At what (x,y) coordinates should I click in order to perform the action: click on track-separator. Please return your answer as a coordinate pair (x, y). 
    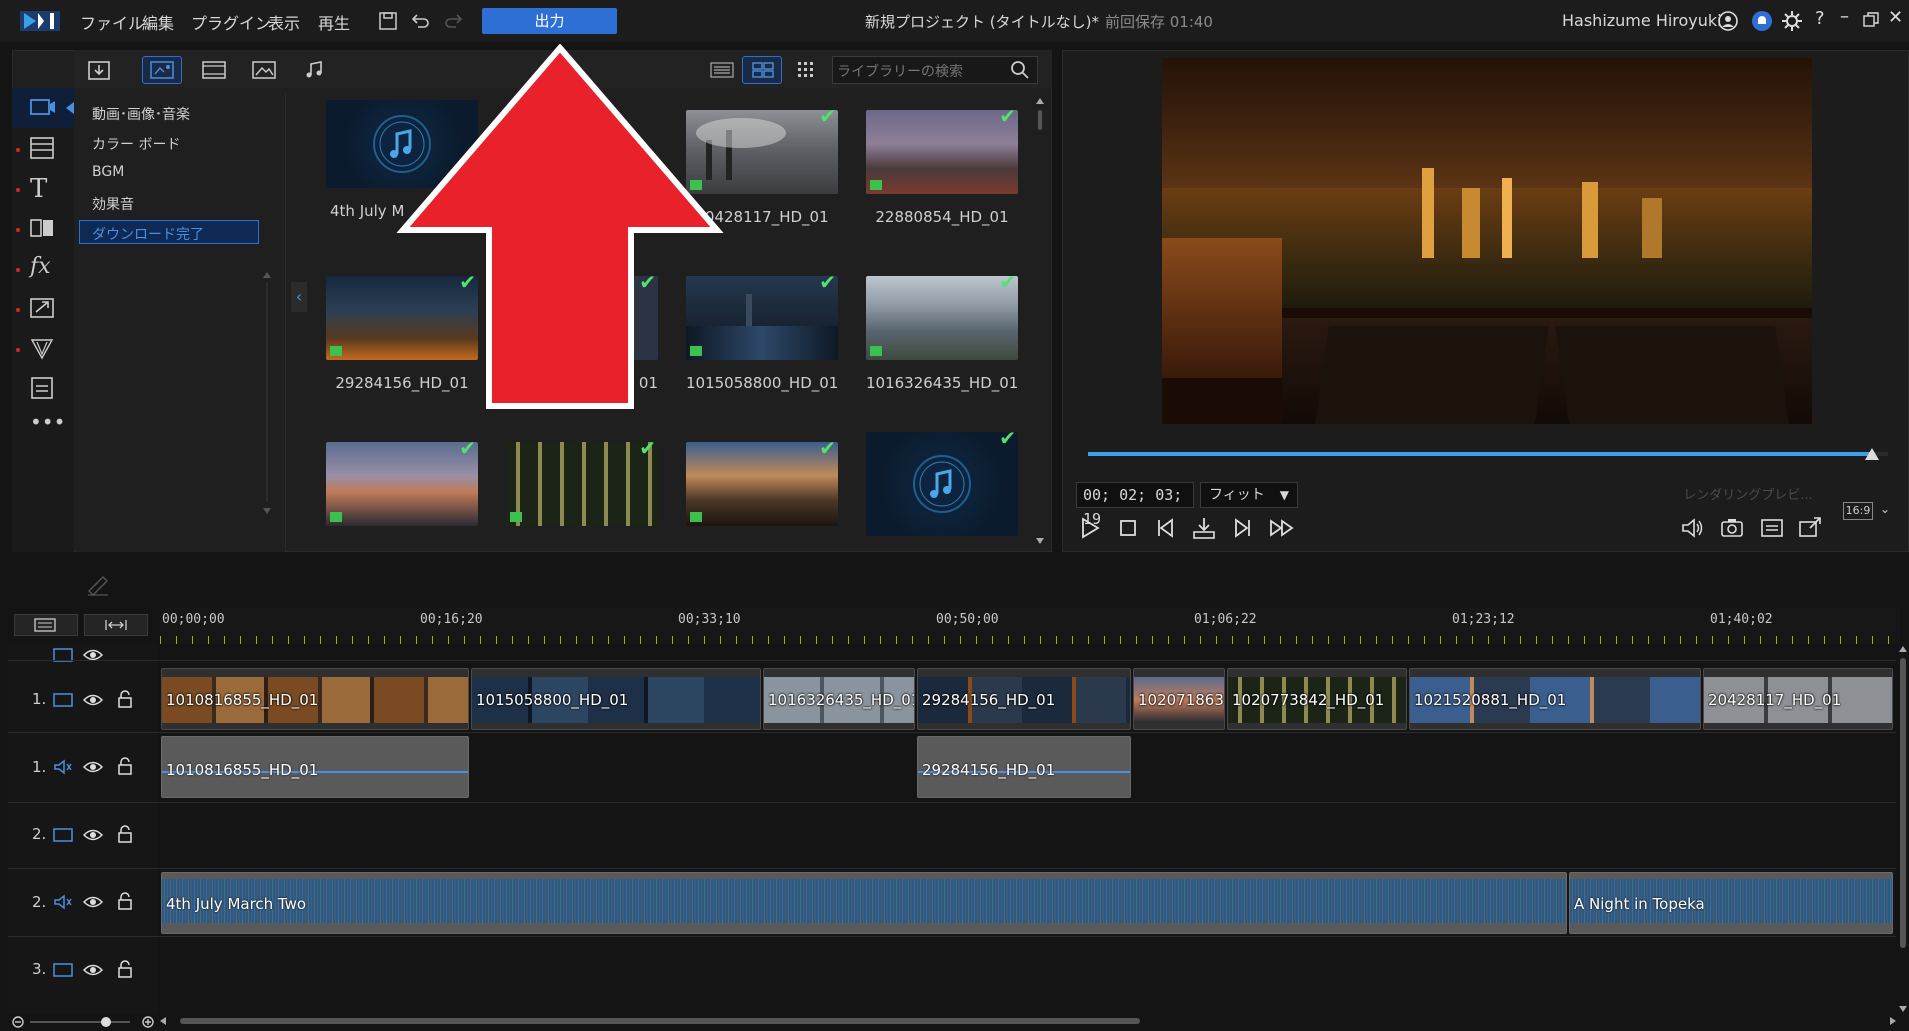
    Looking at the image, I should click on (952, 732).